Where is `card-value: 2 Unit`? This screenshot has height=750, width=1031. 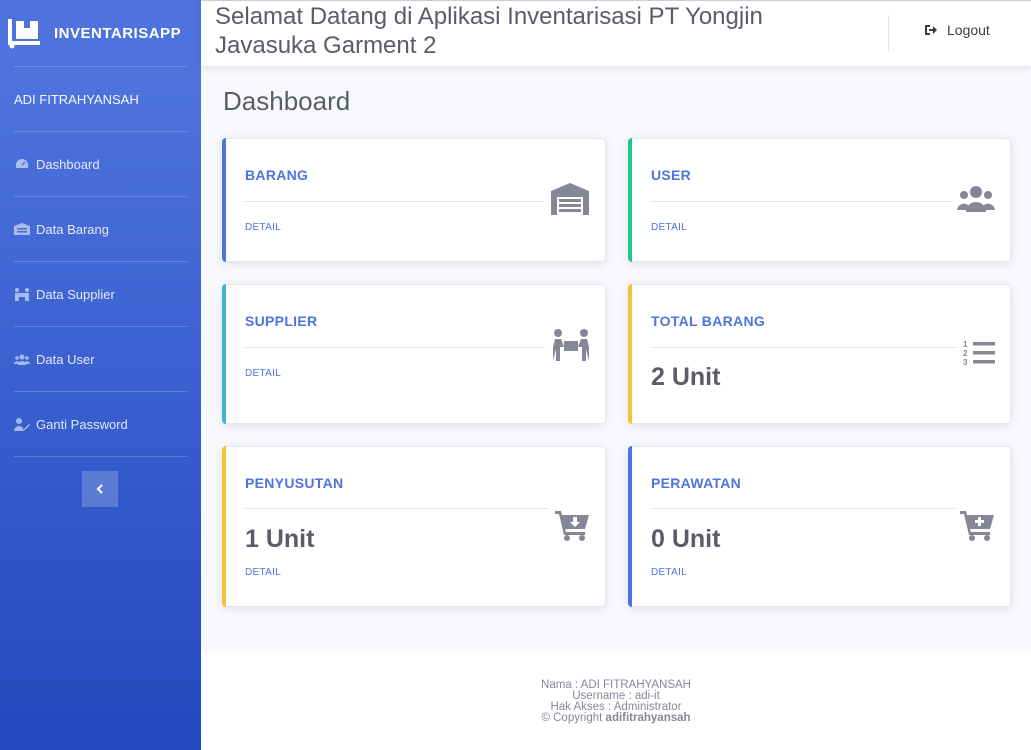 card-value: 2 Unit is located at coordinates (686, 377).